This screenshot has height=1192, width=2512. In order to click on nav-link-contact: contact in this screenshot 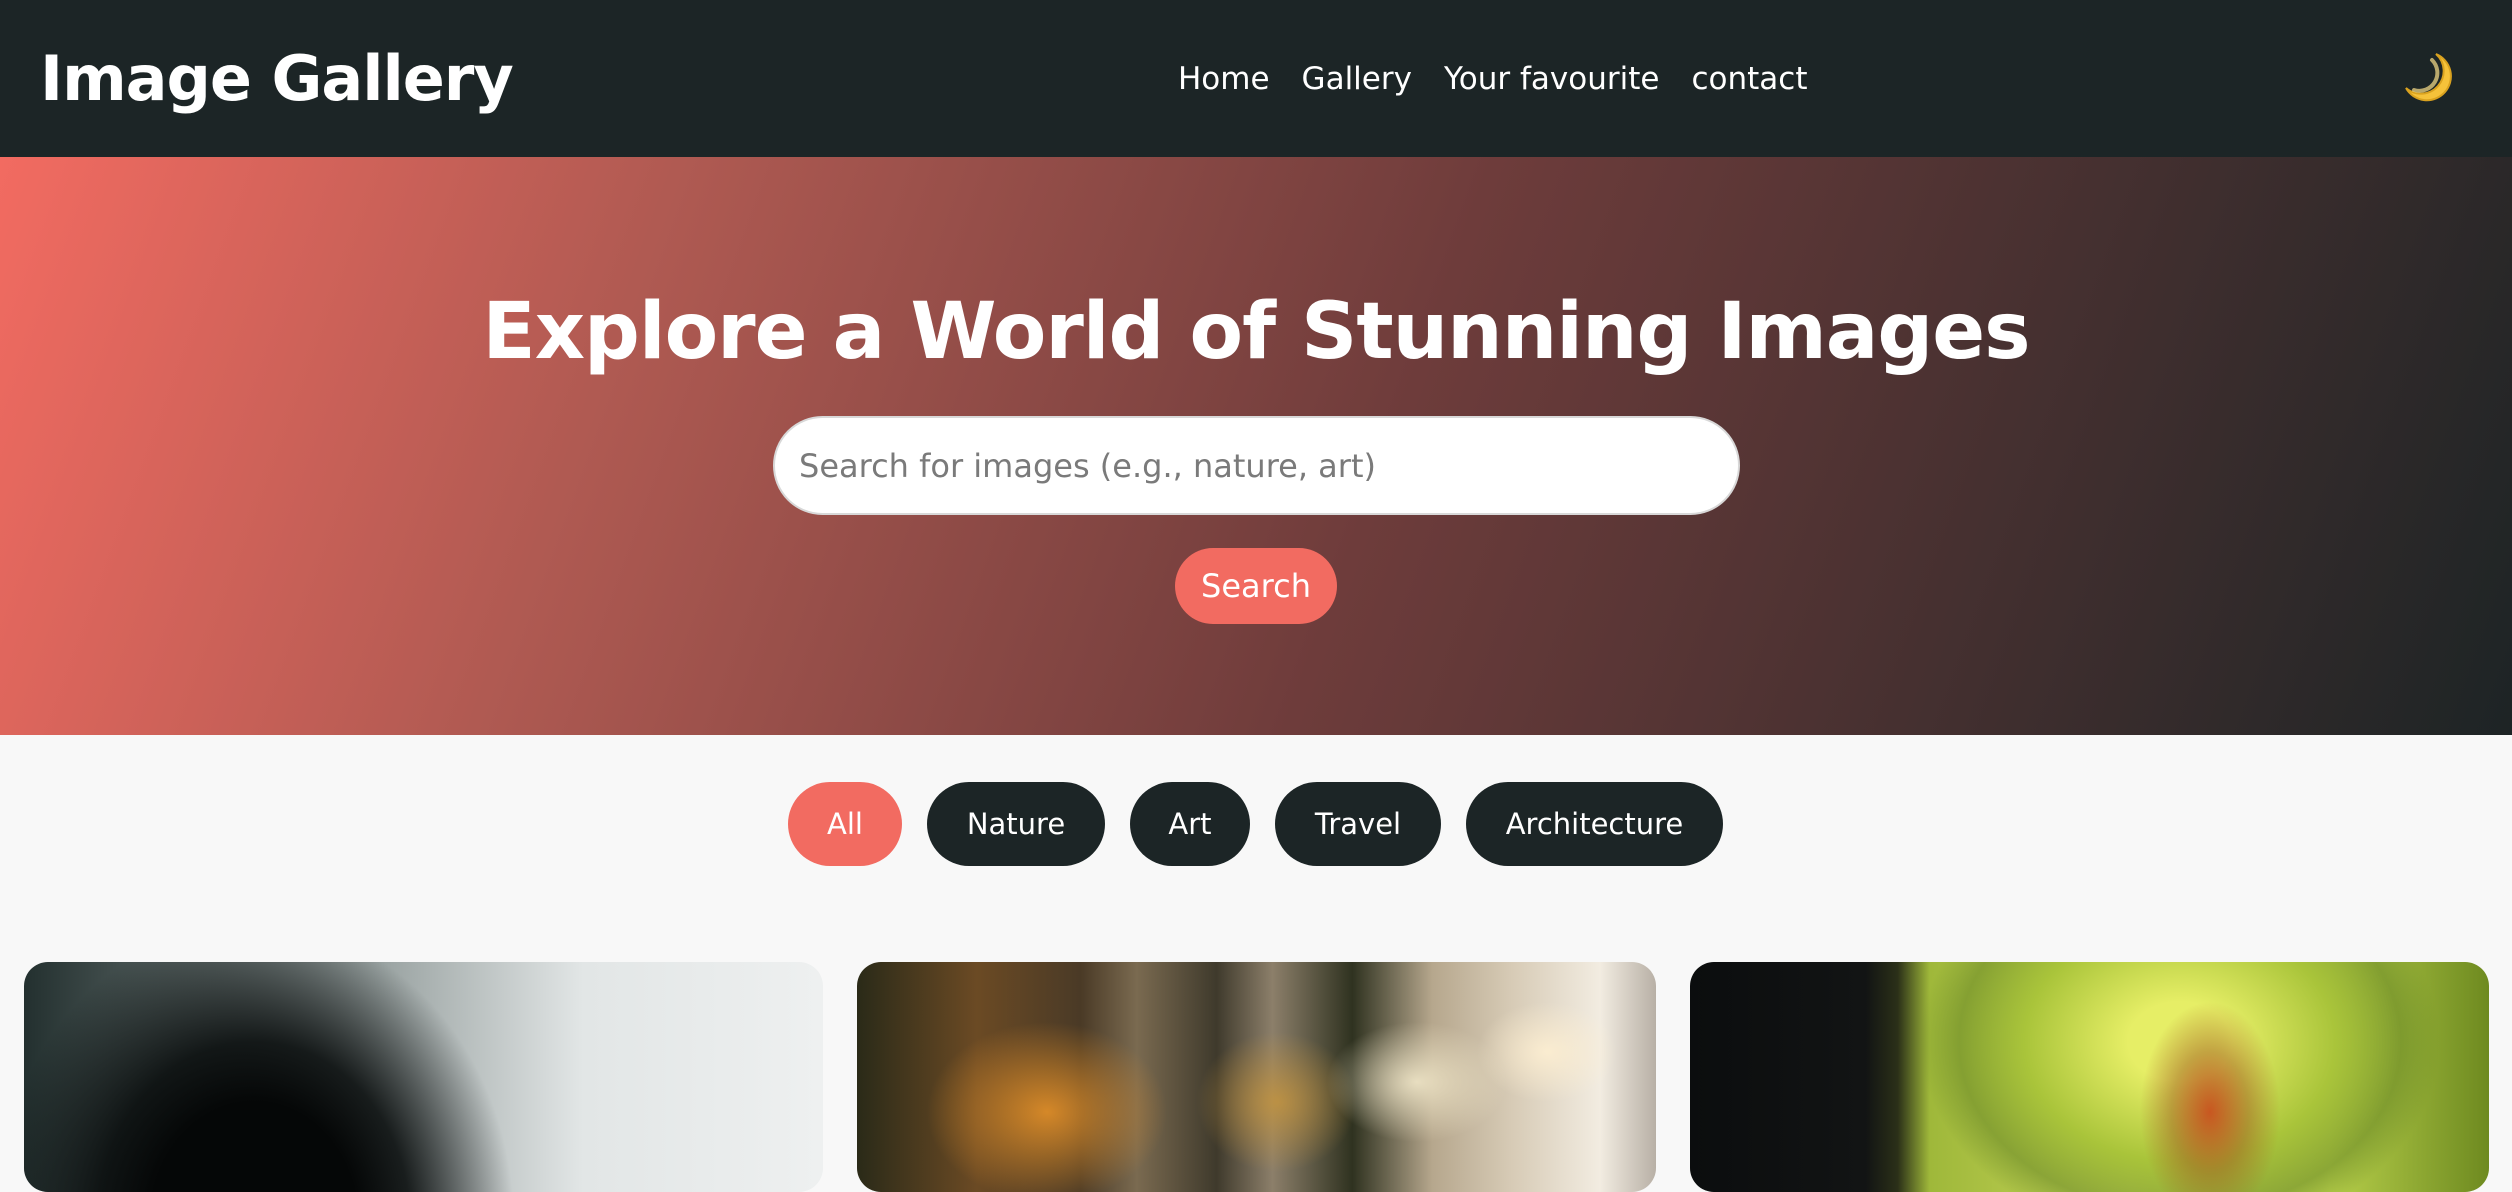, I will do `click(1749, 79)`.